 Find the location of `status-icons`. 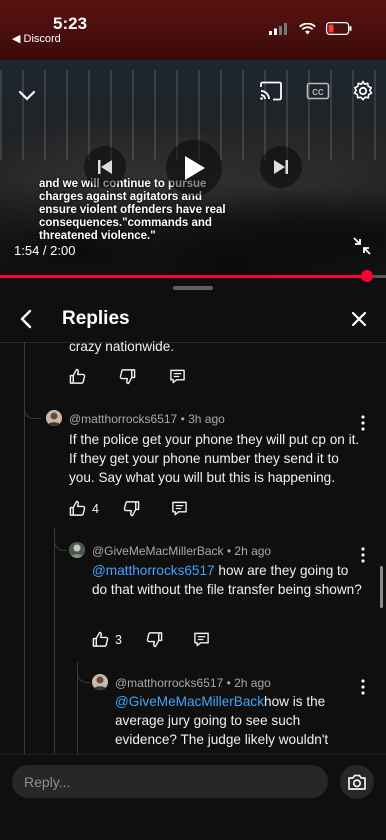

status-icons is located at coordinates (310, 28).